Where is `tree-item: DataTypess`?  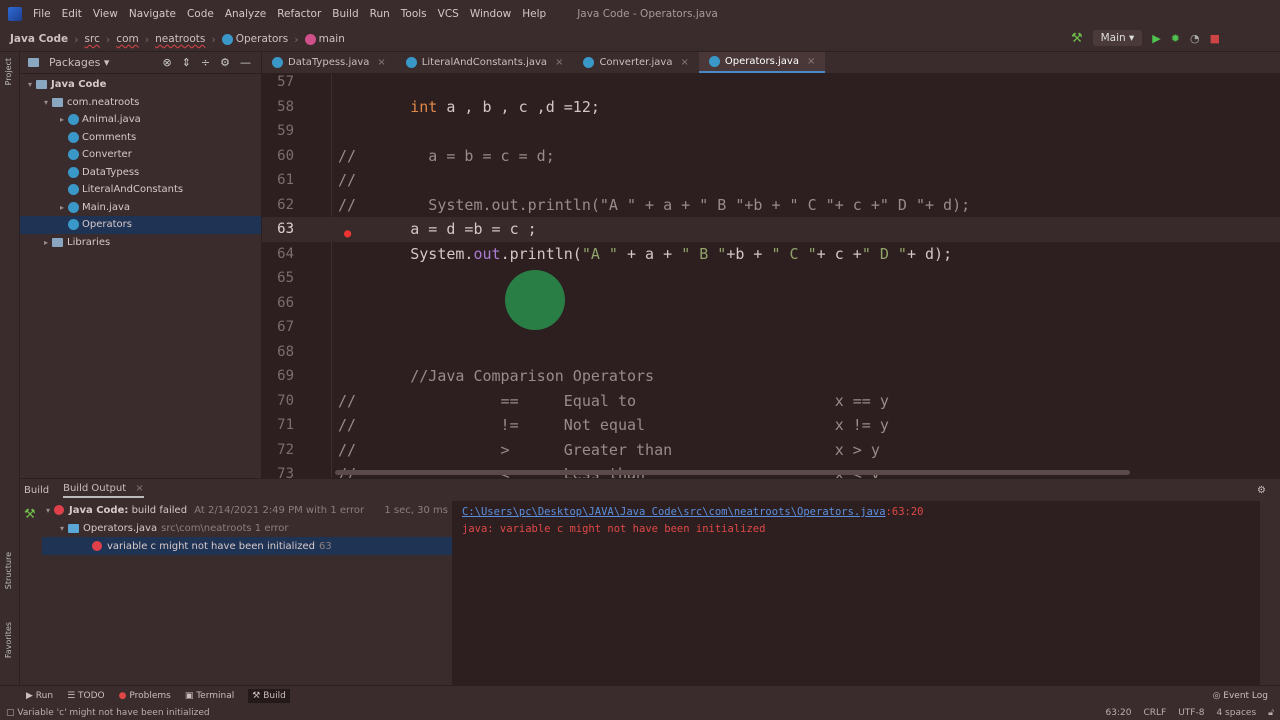
tree-item: DataTypess is located at coordinates (140, 173).